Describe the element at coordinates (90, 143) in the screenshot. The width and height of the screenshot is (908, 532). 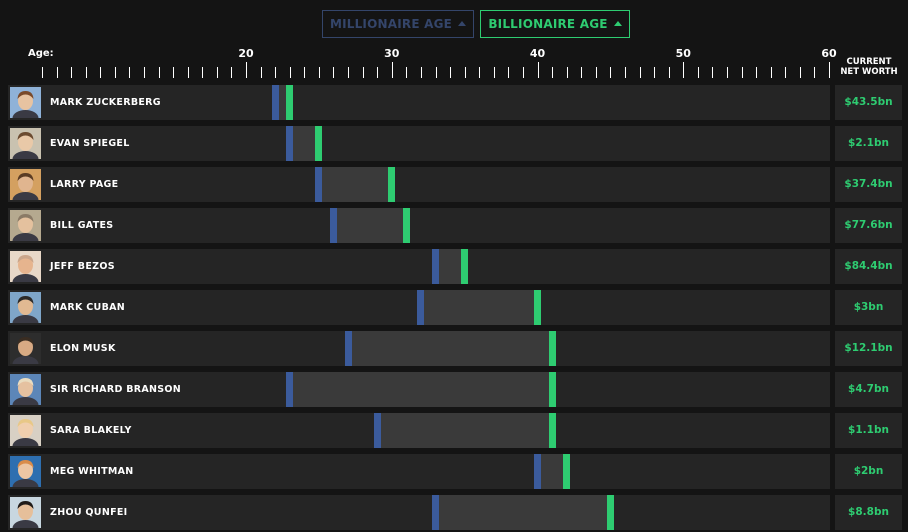
I see `person-name: EVAN SPIEGEL` at that location.